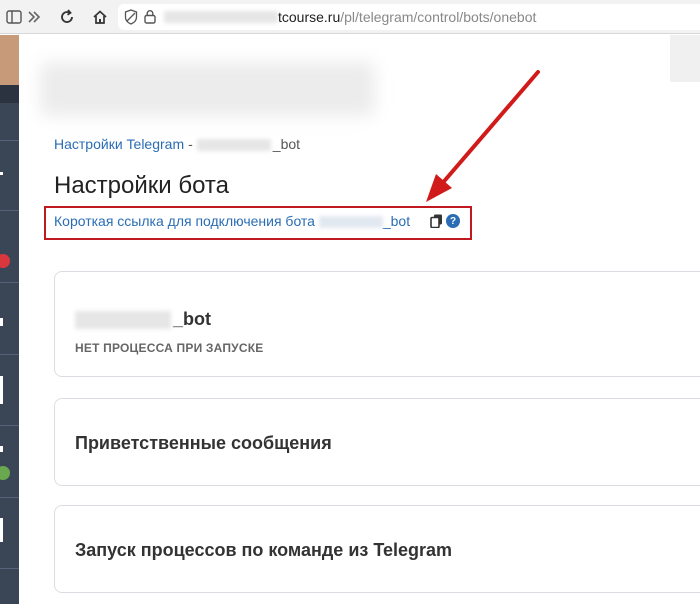 The image size is (700, 604). I want to click on command-processes-title: Запуск процессов по команде из Telegram, so click(264, 550).